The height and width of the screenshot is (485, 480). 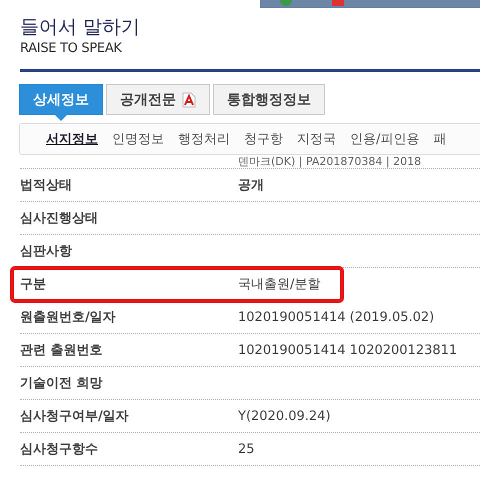 What do you see at coordinates (251, 185) in the screenshot?
I see `field-value: 공개` at bounding box center [251, 185].